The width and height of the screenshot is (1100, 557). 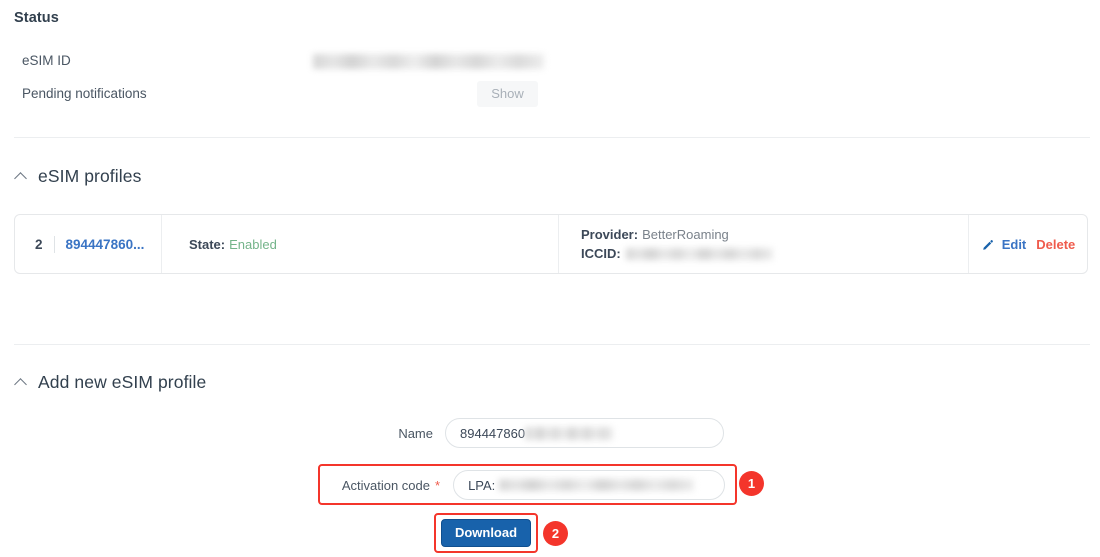 I want to click on name-input-value: 894447860, so click(x=493, y=433).